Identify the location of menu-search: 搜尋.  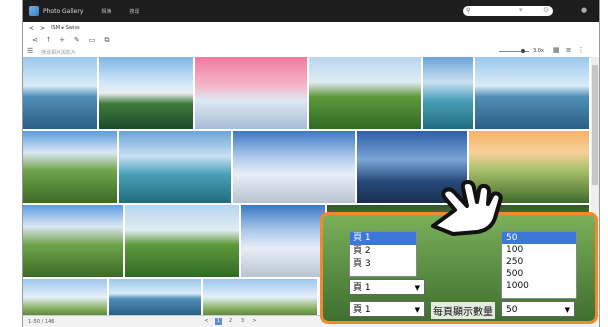
(134, 11).